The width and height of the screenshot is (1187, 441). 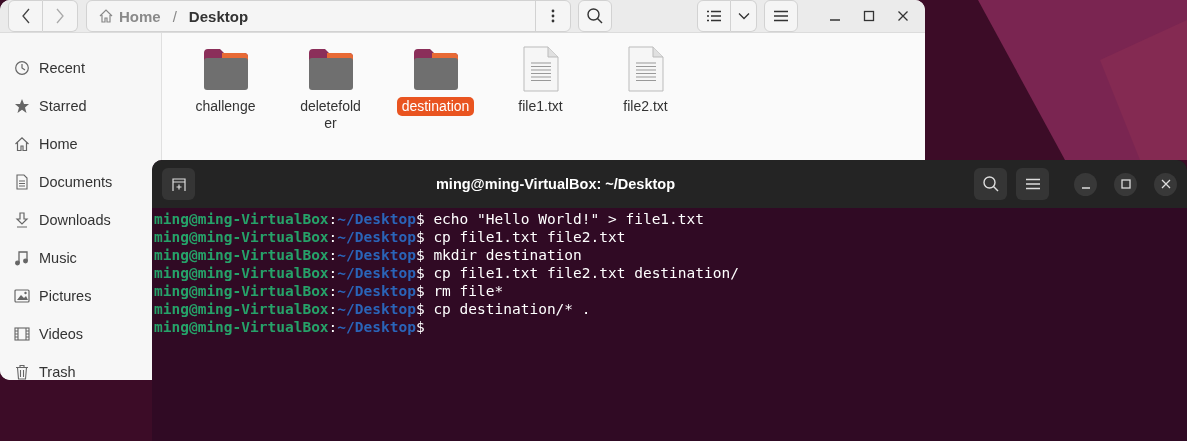 What do you see at coordinates (368, 255) in the screenshot?
I see `terminal-line: ming@ming-VirtualBox:~/Desktop$ mkdir destination` at bounding box center [368, 255].